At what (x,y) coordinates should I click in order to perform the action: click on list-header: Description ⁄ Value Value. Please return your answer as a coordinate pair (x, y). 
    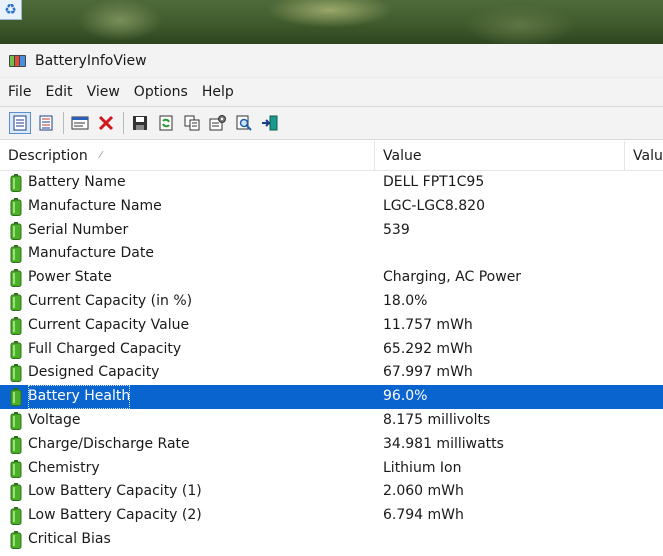
    Looking at the image, I should click on (331, 156).